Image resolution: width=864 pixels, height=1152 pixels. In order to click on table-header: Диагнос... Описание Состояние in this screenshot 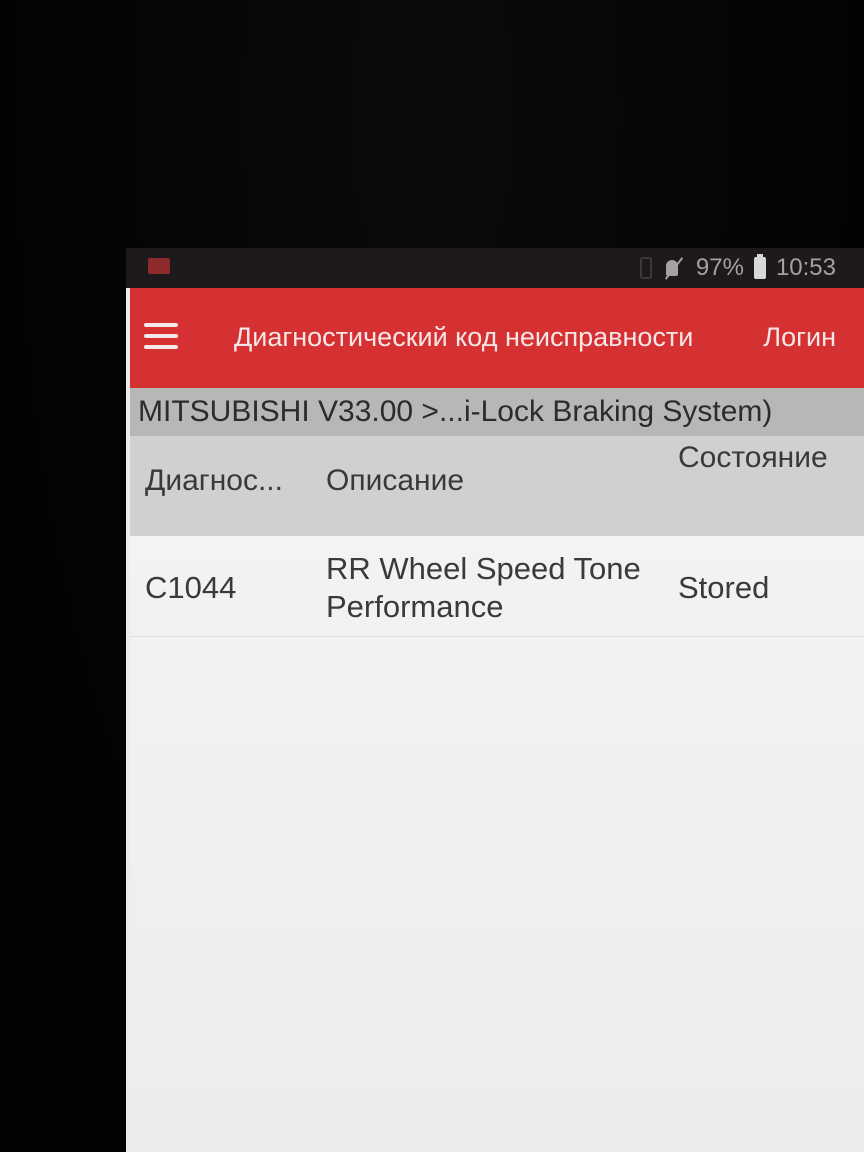, I will do `click(497, 486)`.